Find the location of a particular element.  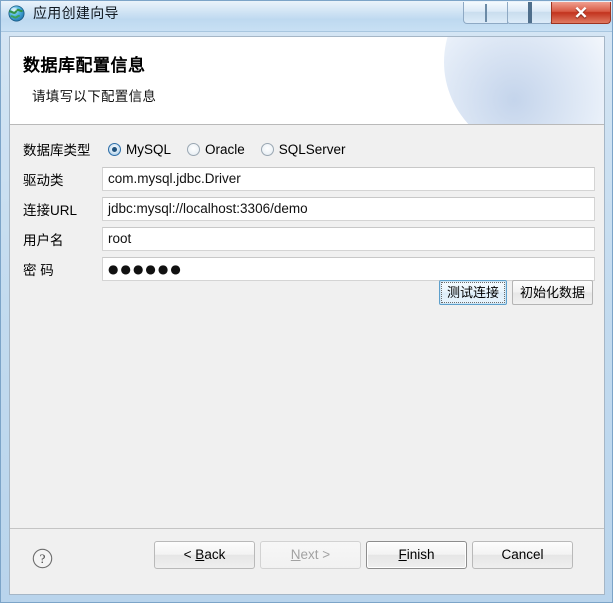

next-mnemonic: N is located at coordinates (295, 554).